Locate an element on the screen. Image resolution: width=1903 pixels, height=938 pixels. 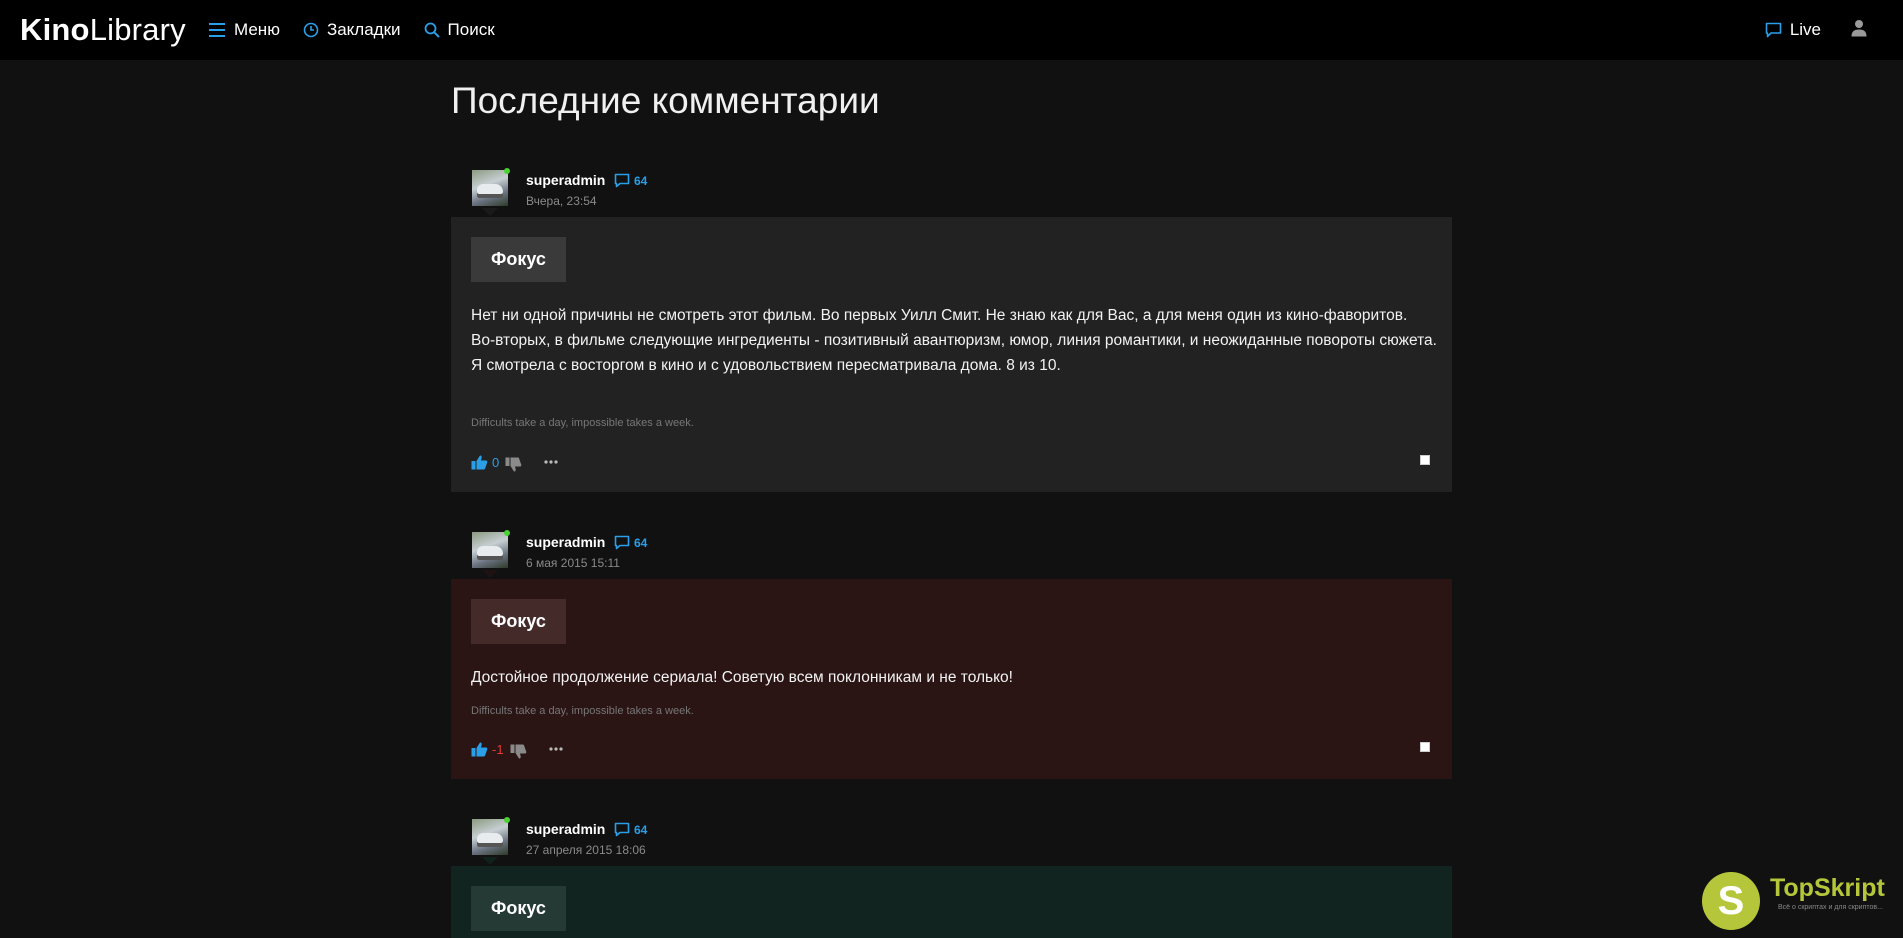
right-nav: Live is located at coordinates (1816, 30).